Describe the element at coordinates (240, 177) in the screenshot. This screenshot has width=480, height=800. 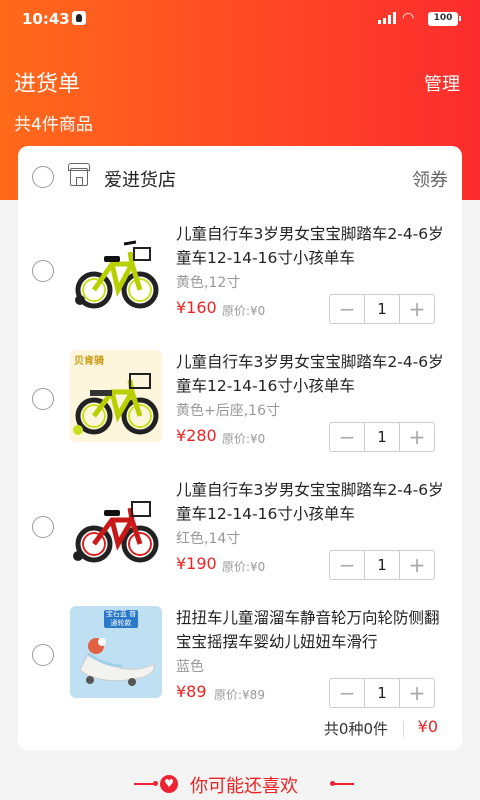
I see `shop-header: 爱进货店 领券` at that location.